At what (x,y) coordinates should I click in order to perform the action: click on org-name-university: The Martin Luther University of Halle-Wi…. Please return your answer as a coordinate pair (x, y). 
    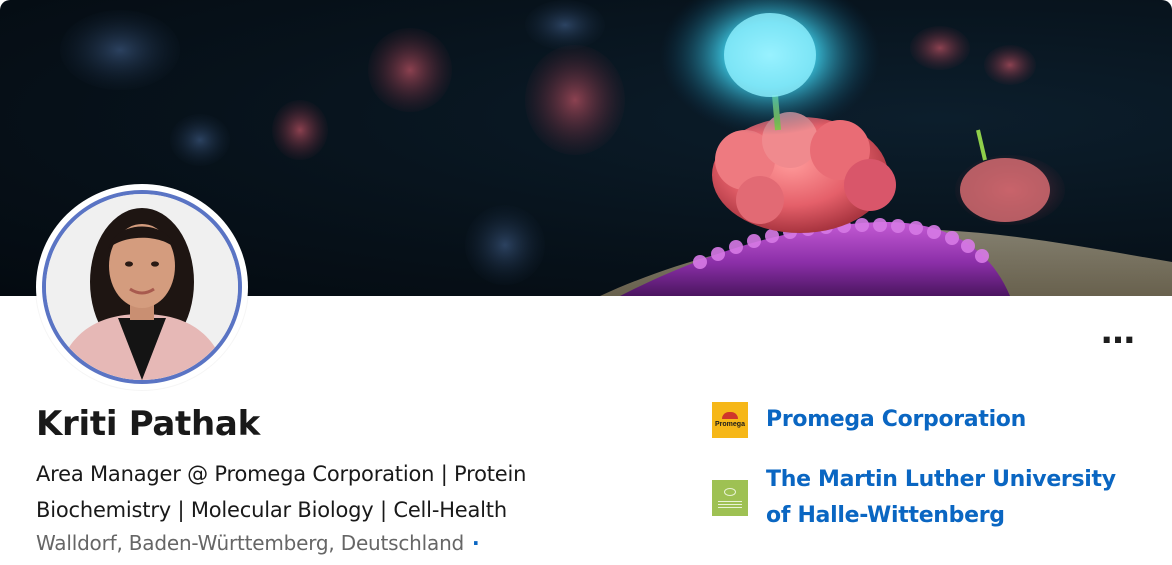
    Looking at the image, I should click on (946, 498).